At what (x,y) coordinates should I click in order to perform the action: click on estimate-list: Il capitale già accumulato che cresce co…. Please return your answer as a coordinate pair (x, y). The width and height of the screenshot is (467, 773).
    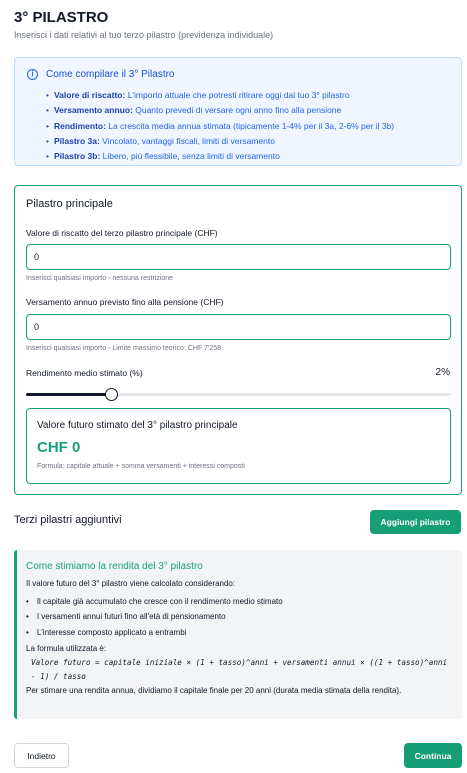
    Looking at the image, I should click on (154, 617).